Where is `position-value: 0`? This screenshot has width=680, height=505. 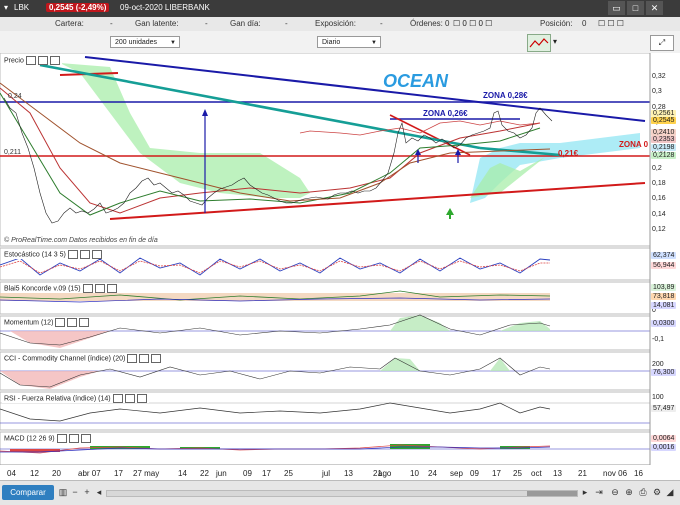 position-value: 0 is located at coordinates (584, 23).